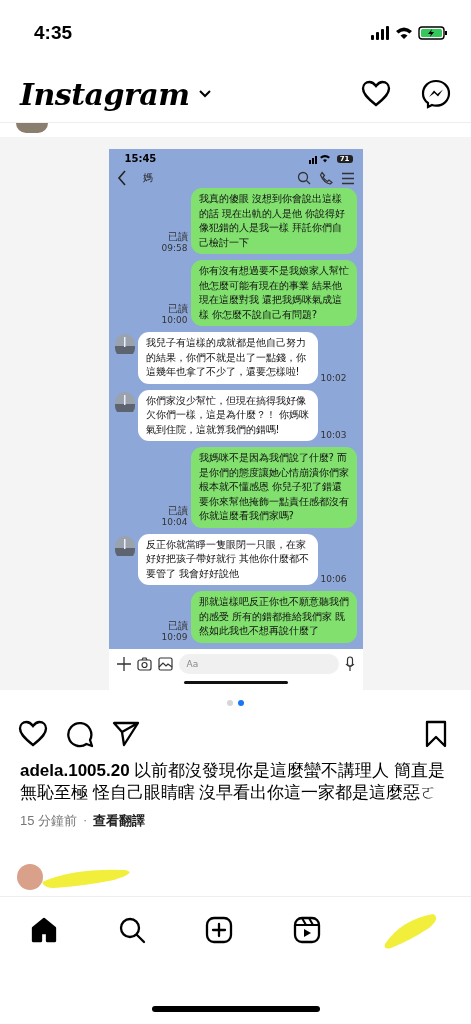  Describe the element at coordinates (436, 94) in the screenshot. I see `messenger-icon` at that location.